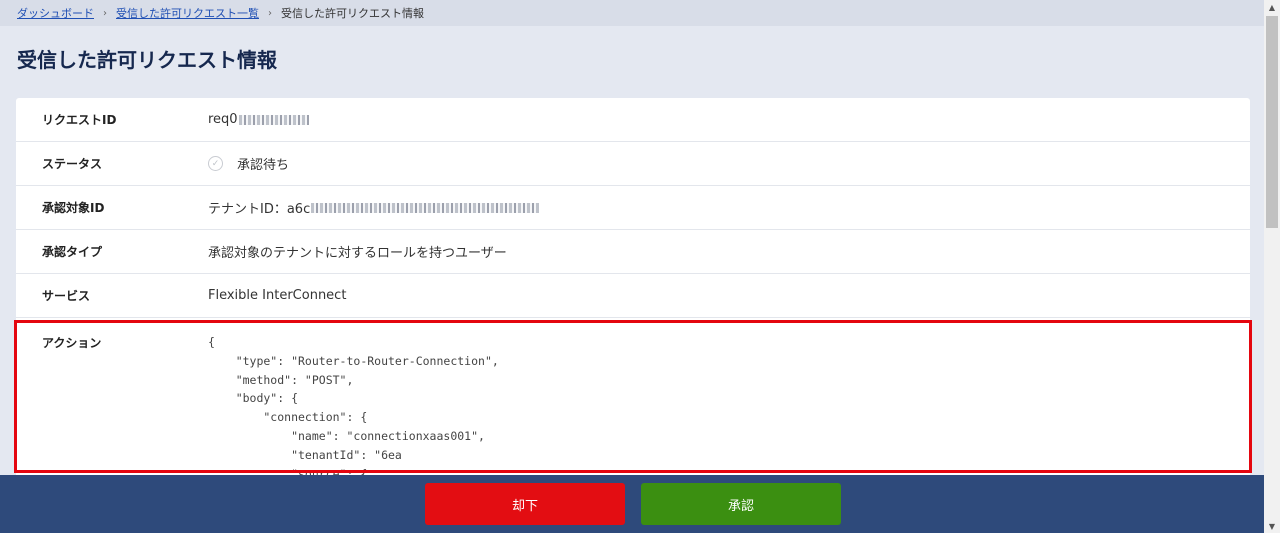 The width and height of the screenshot is (1280, 533). I want to click on request-id-label: リクエストID, so click(79, 120).